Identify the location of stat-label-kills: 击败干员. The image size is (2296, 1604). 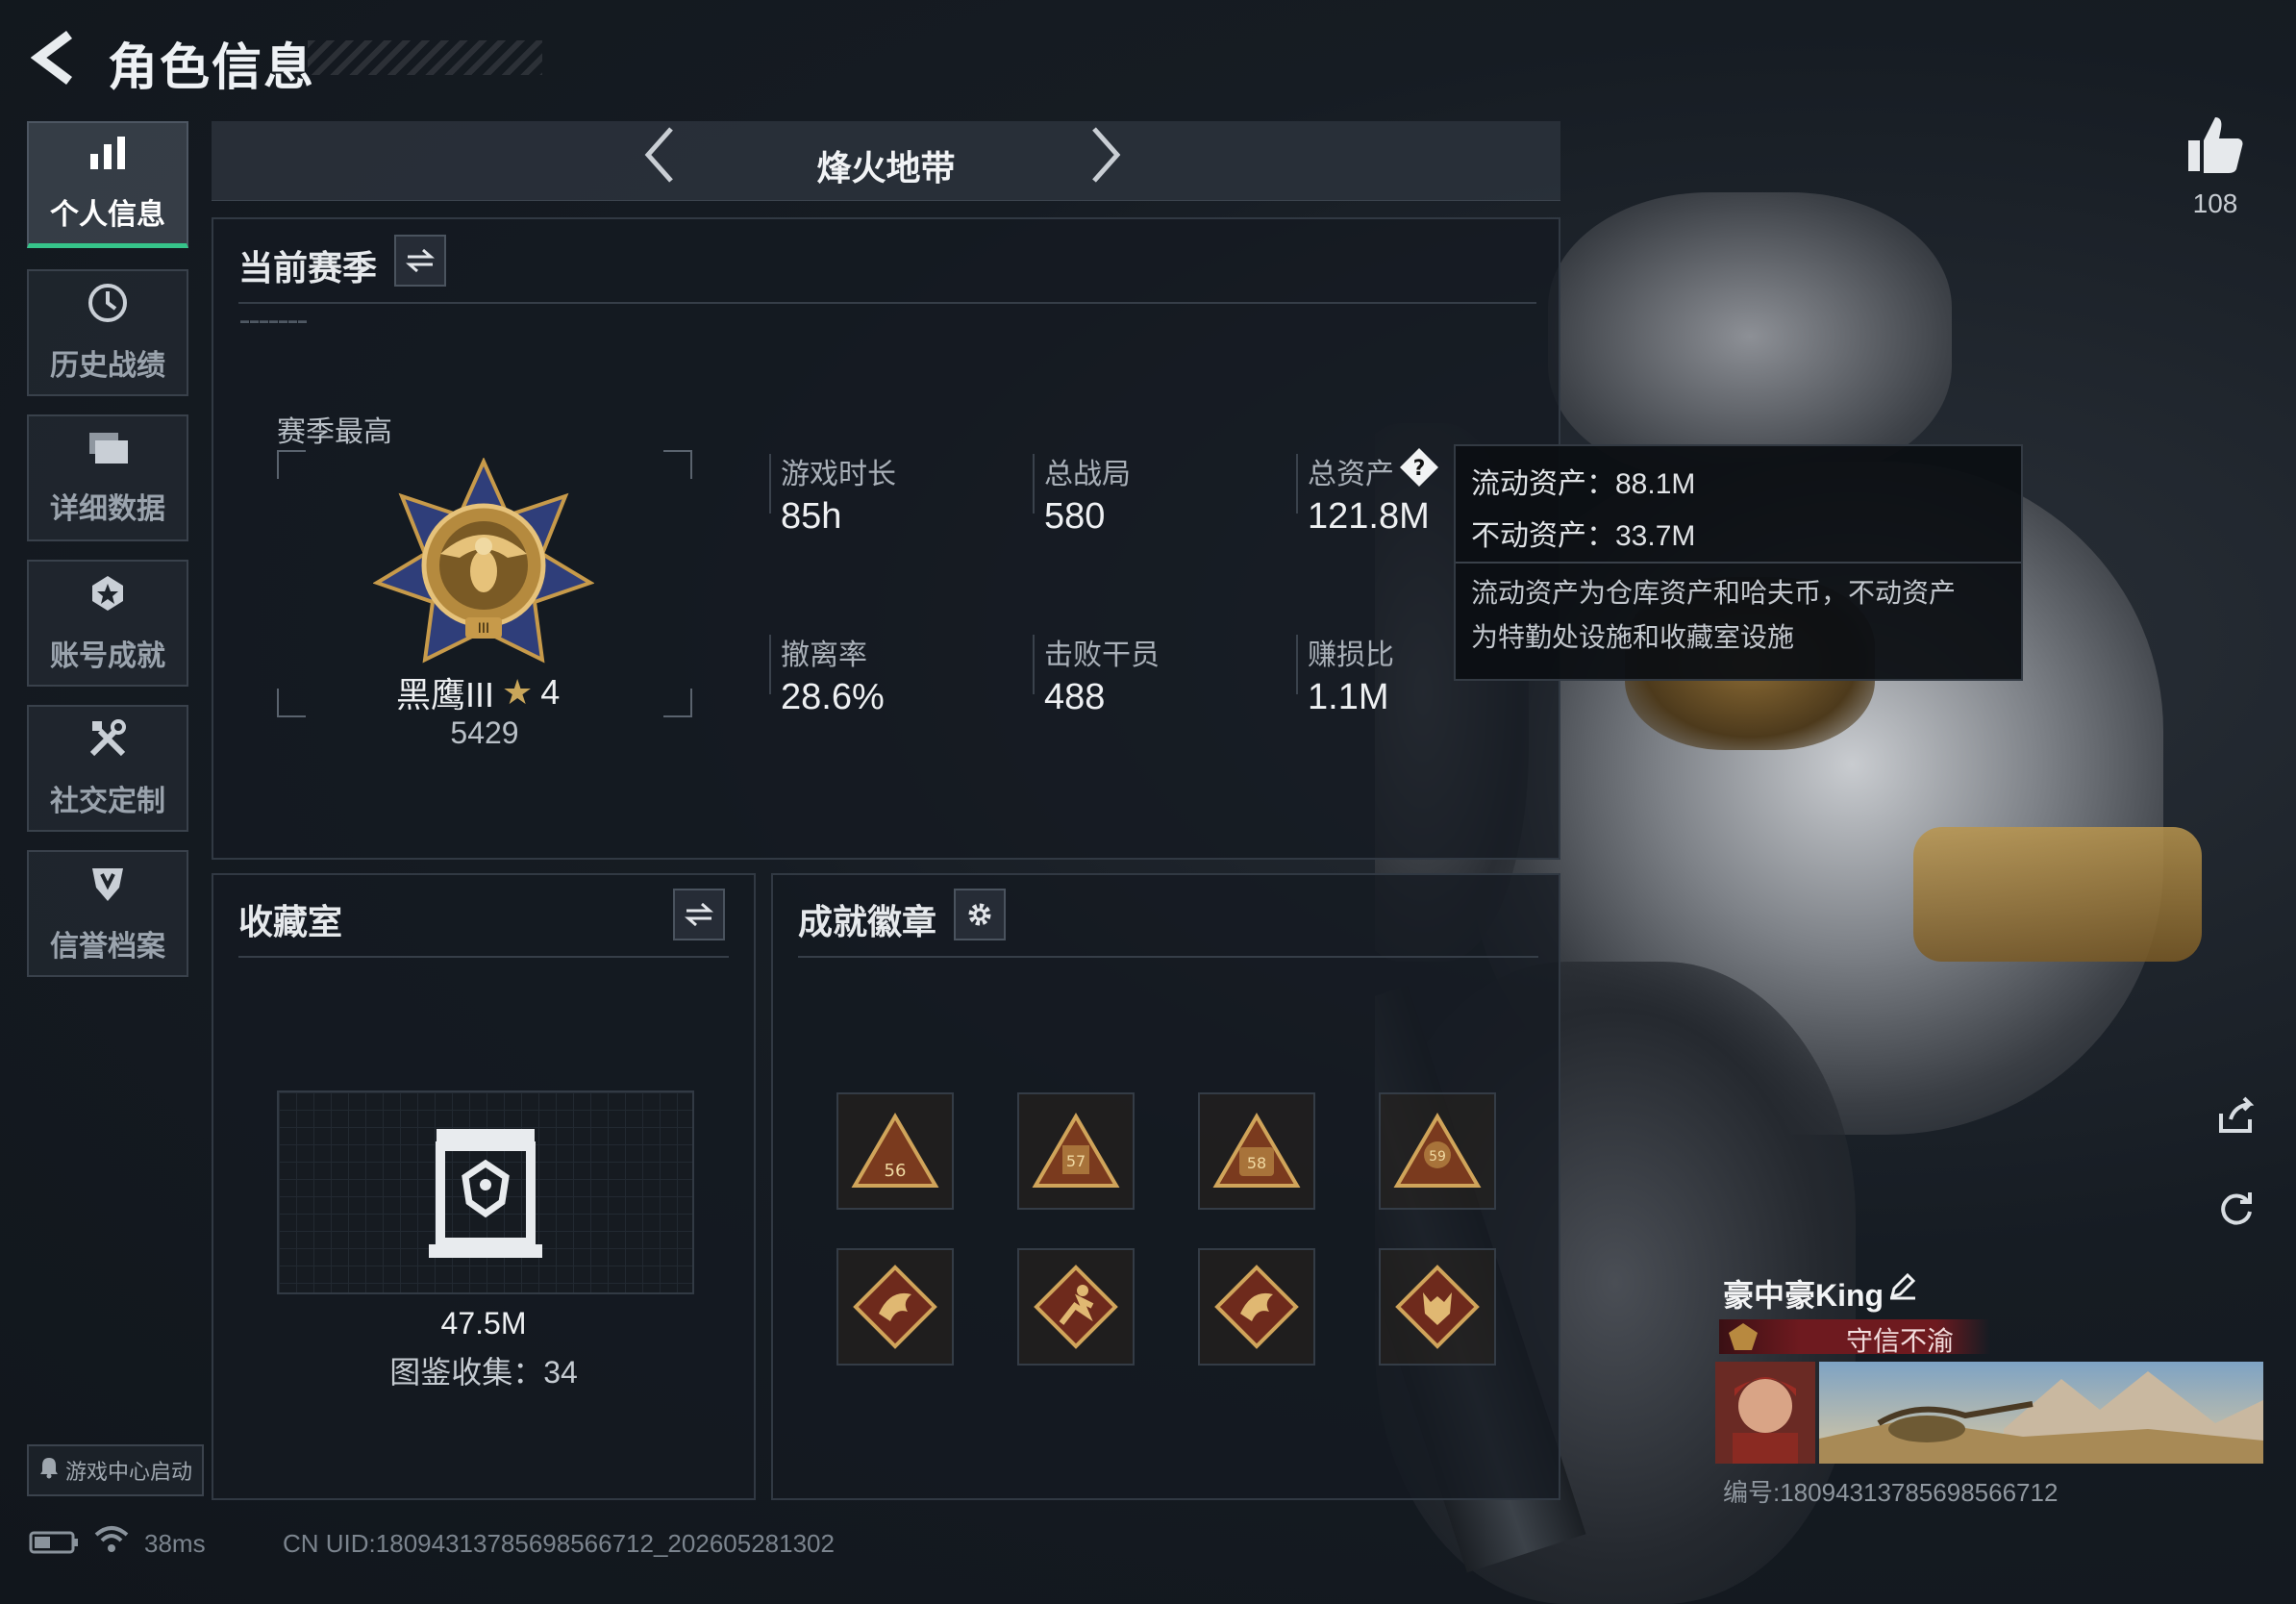
(1102, 655).